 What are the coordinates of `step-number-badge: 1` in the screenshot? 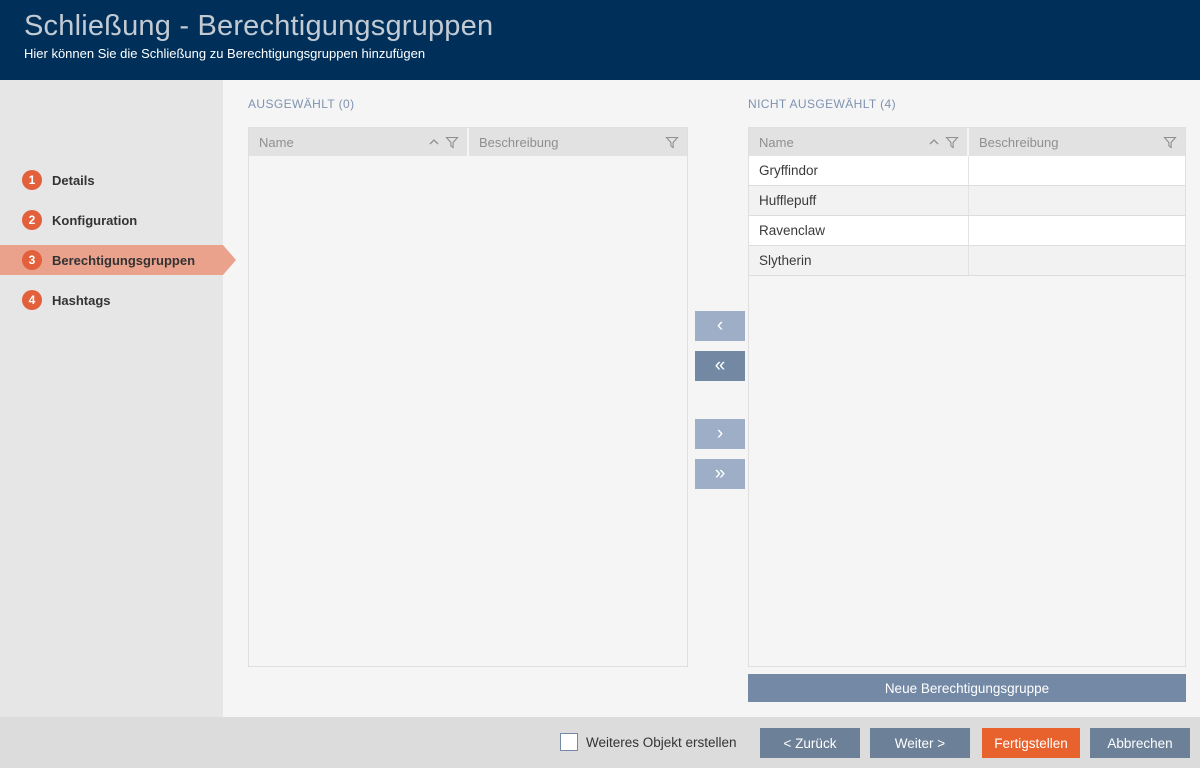 It's located at (32, 180).